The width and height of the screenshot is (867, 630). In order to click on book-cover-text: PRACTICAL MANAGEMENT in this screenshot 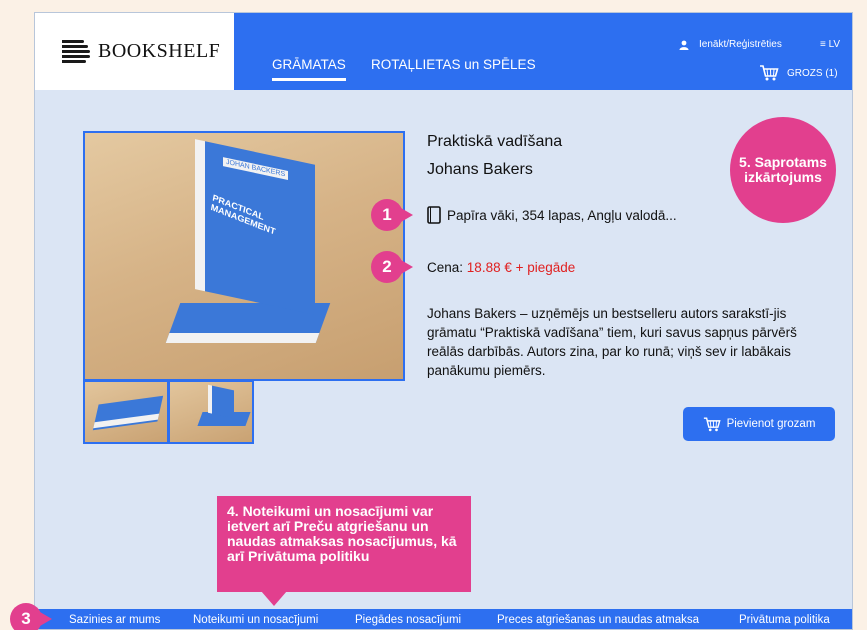, I will do `click(243, 214)`.